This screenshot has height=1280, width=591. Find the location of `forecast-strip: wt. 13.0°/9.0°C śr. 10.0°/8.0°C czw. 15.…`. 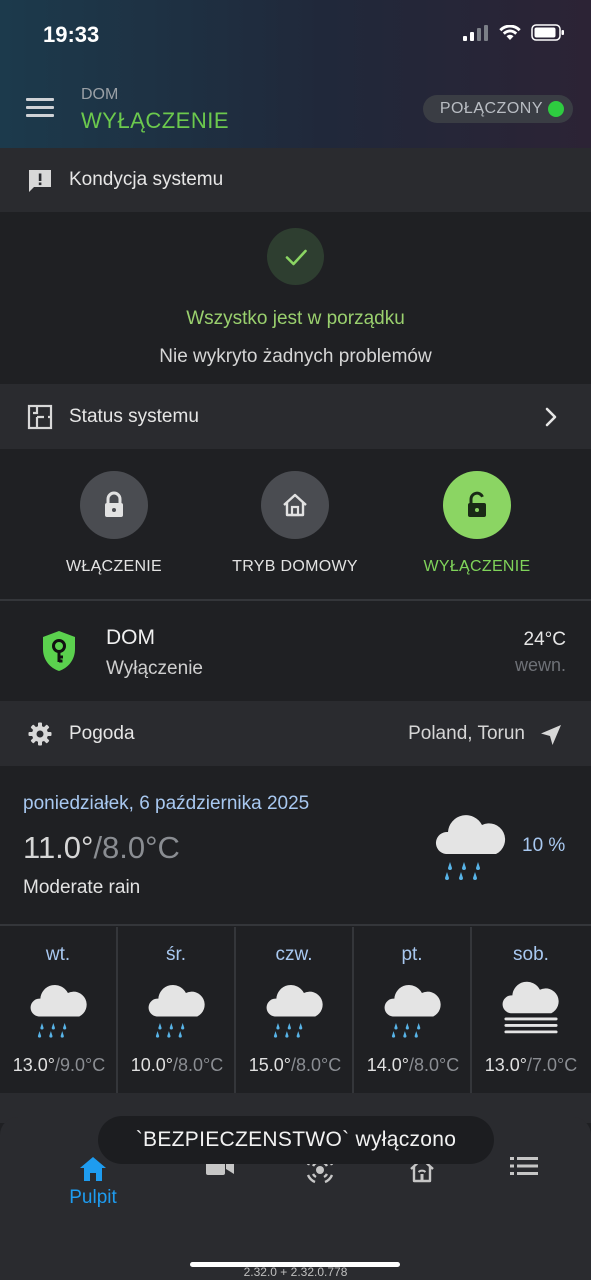

forecast-strip: wt. 13.0°/9.0°C śr. 10.0°/8.0°C czw. 15.… is located at coordinates (295, 1010).